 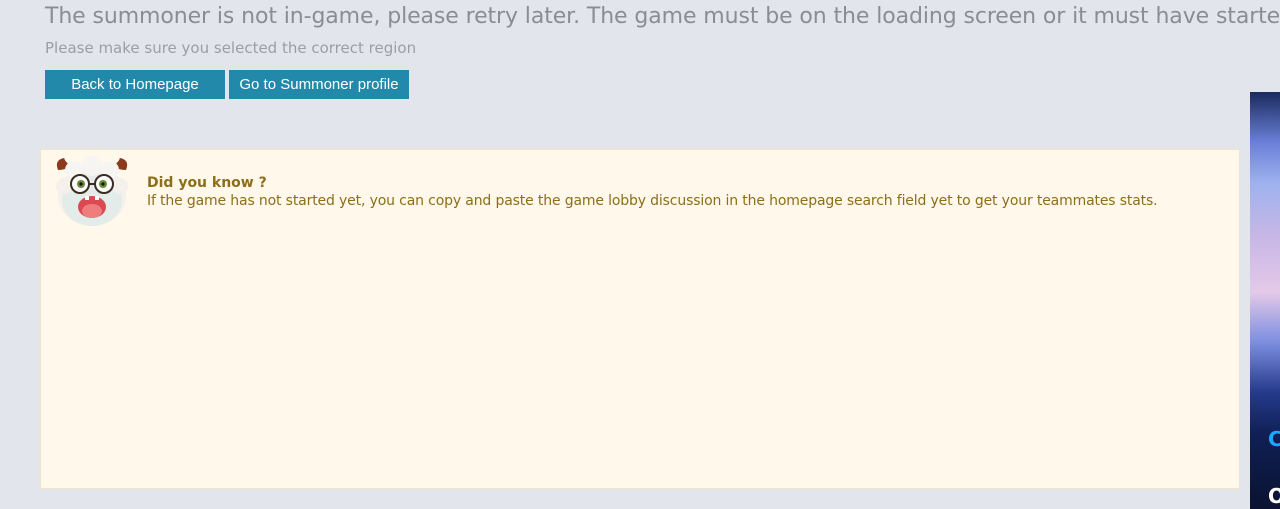 What do you see at coordinates (319, 84) in the screenshot?
I see `summoner-profile-button: Go to Summoner profile` at bounding box center [319, 84].